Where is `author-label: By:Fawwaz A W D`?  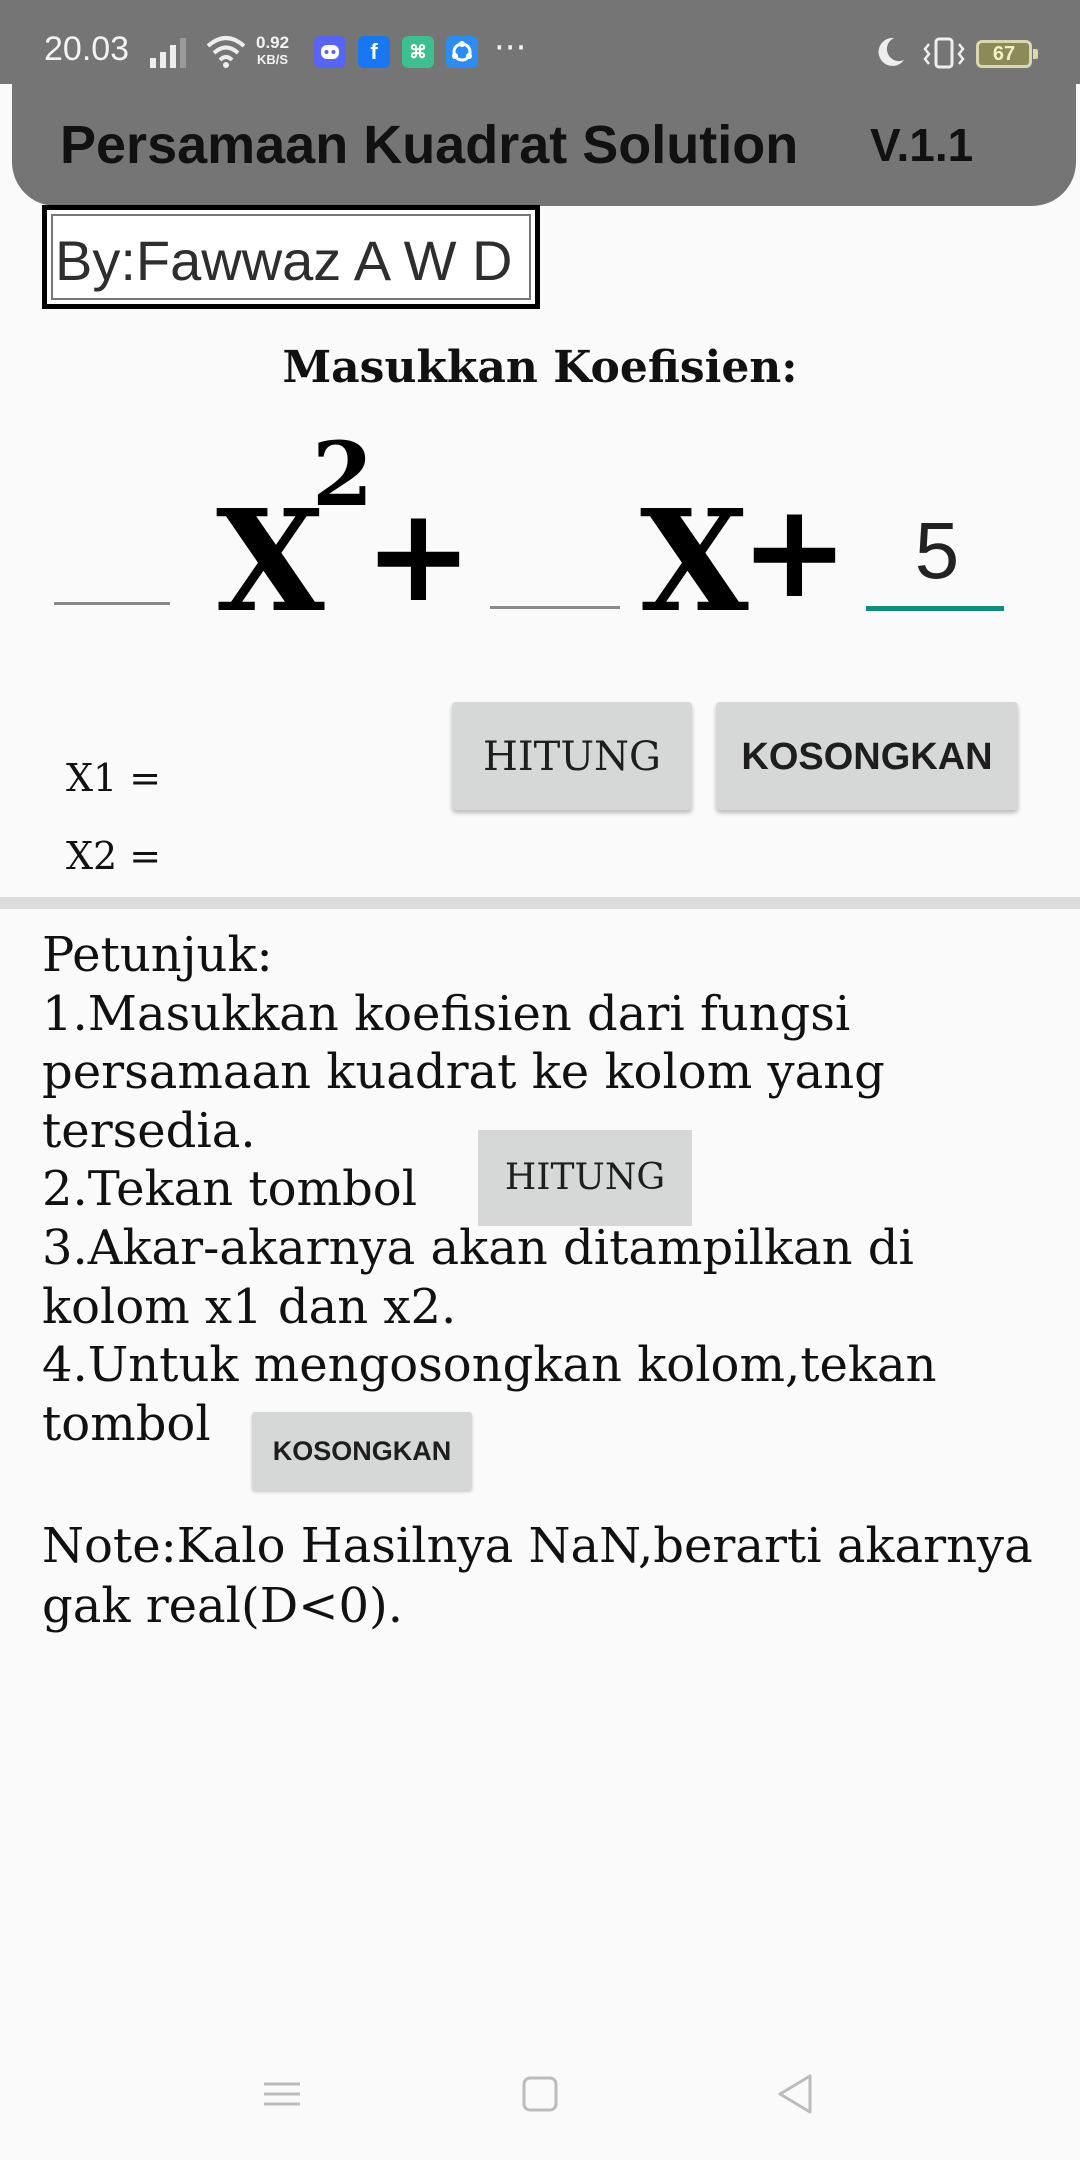 author-label: By:Fawwaz A W D is located at coordinates (284, 260).